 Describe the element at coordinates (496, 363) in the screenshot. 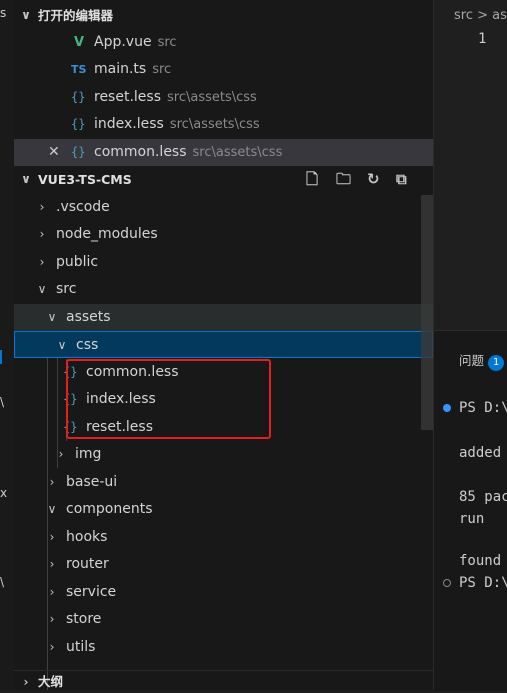

I see `problems-badge: 1` at that location.